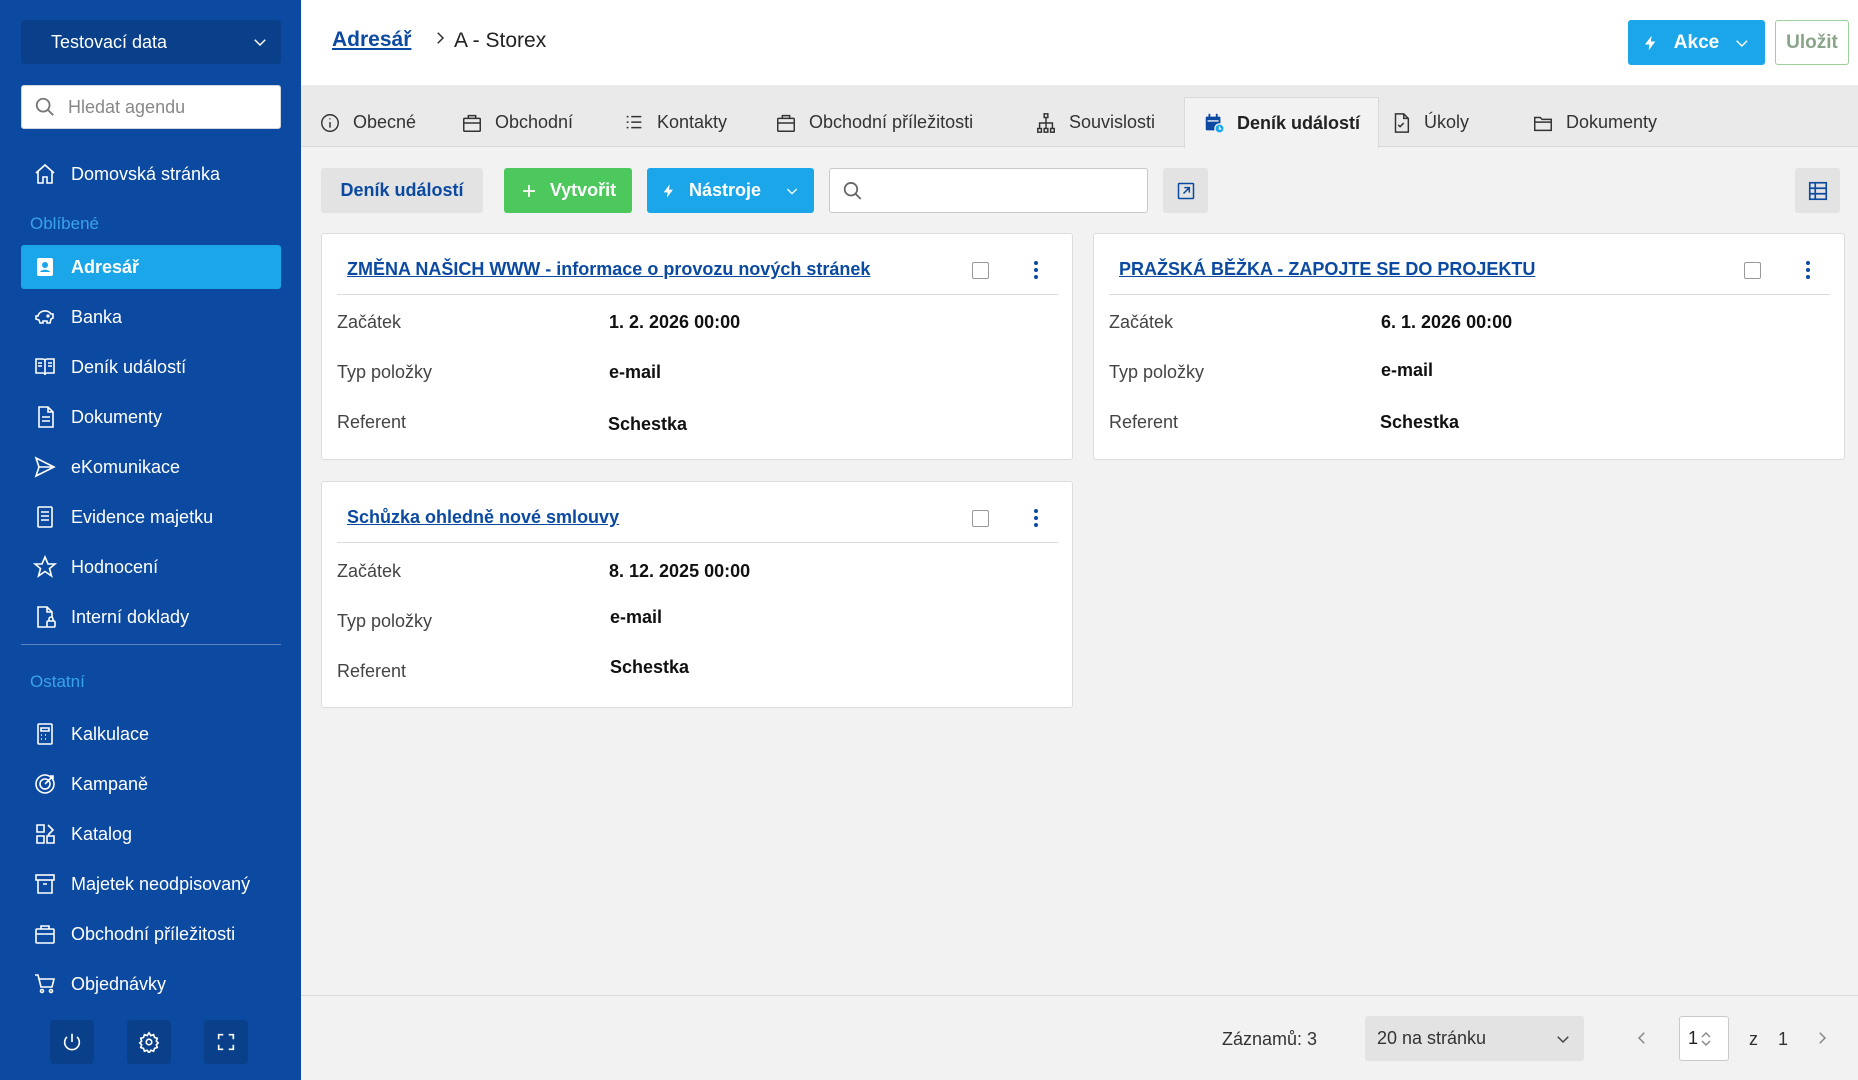  What do you see at coordinates (636, 617) in the screenshot?
I see `type-value: e-mail` at bounding box center [636, 617].